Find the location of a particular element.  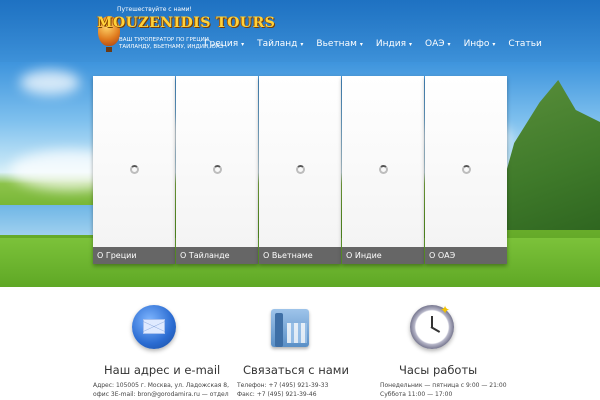

nav-item-uae: ОАЭ ▾ is located at coordinates (441, 44).